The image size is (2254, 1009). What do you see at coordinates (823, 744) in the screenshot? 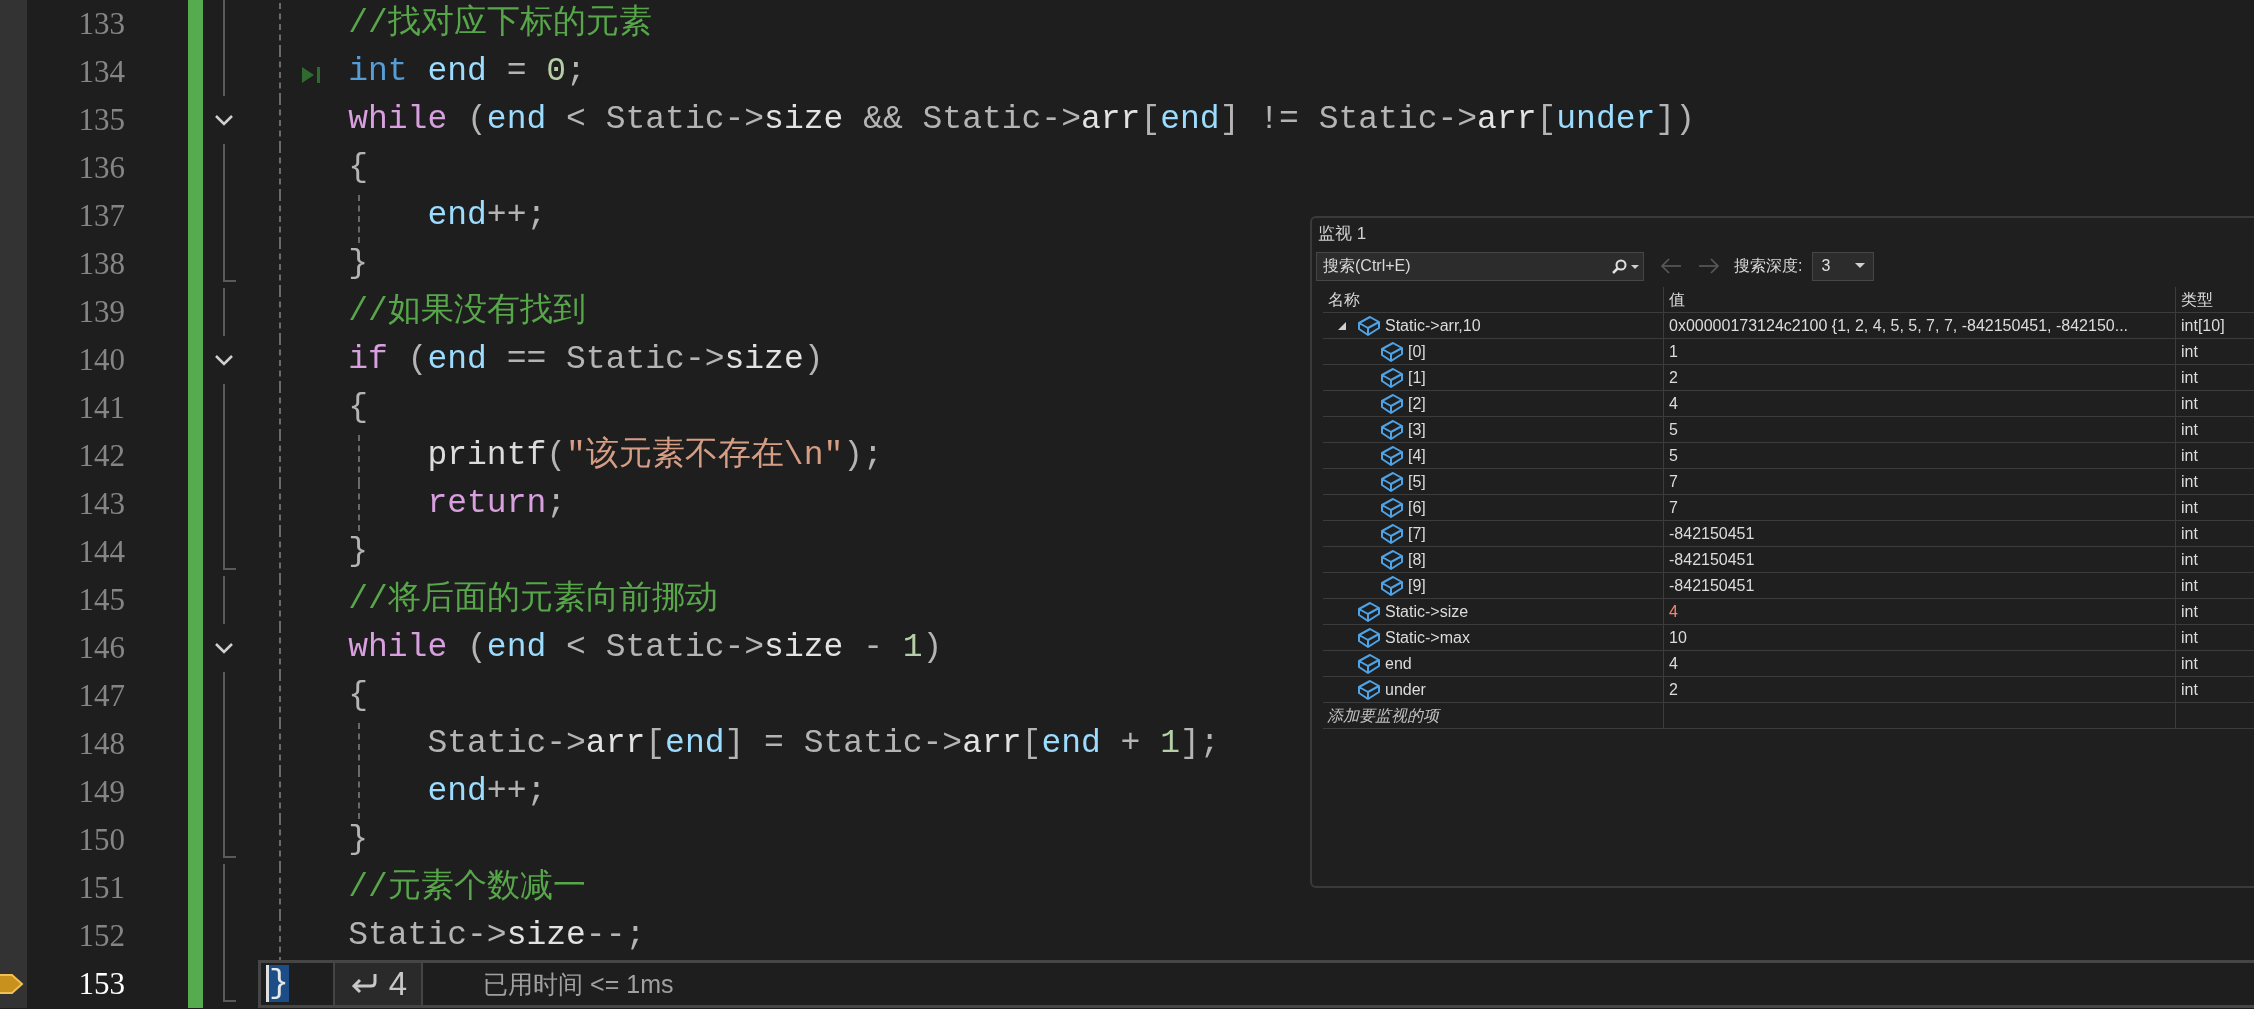
I see `code-line: Static->arr[end] = Static->arr[end + 1];` at bounding box center [823, 744].